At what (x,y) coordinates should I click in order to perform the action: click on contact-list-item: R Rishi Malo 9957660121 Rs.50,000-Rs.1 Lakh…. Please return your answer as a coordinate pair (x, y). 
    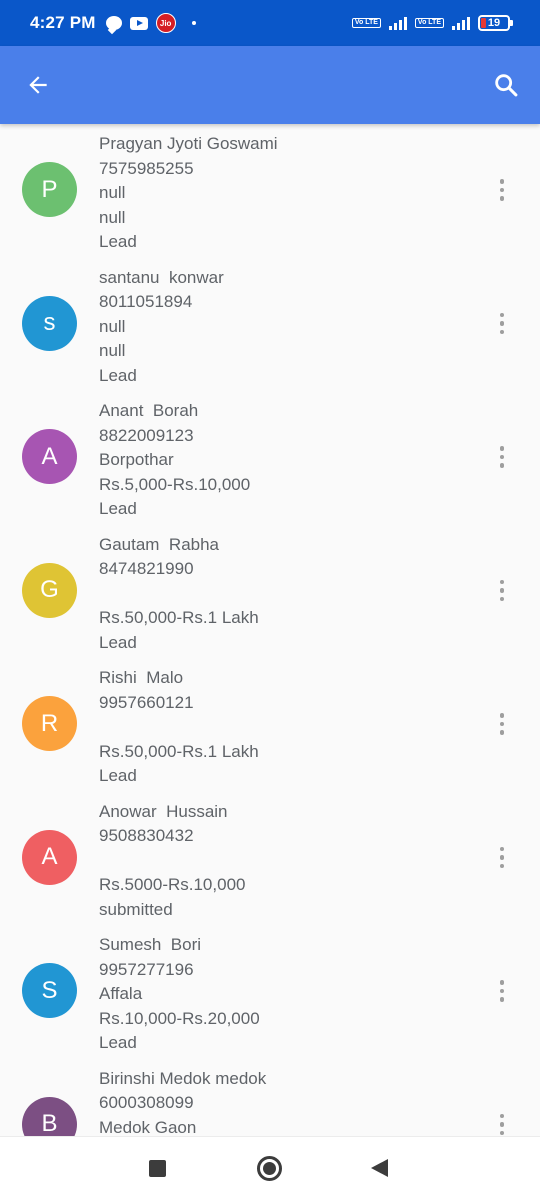
    Looking at the image, I should click on (270, 725).